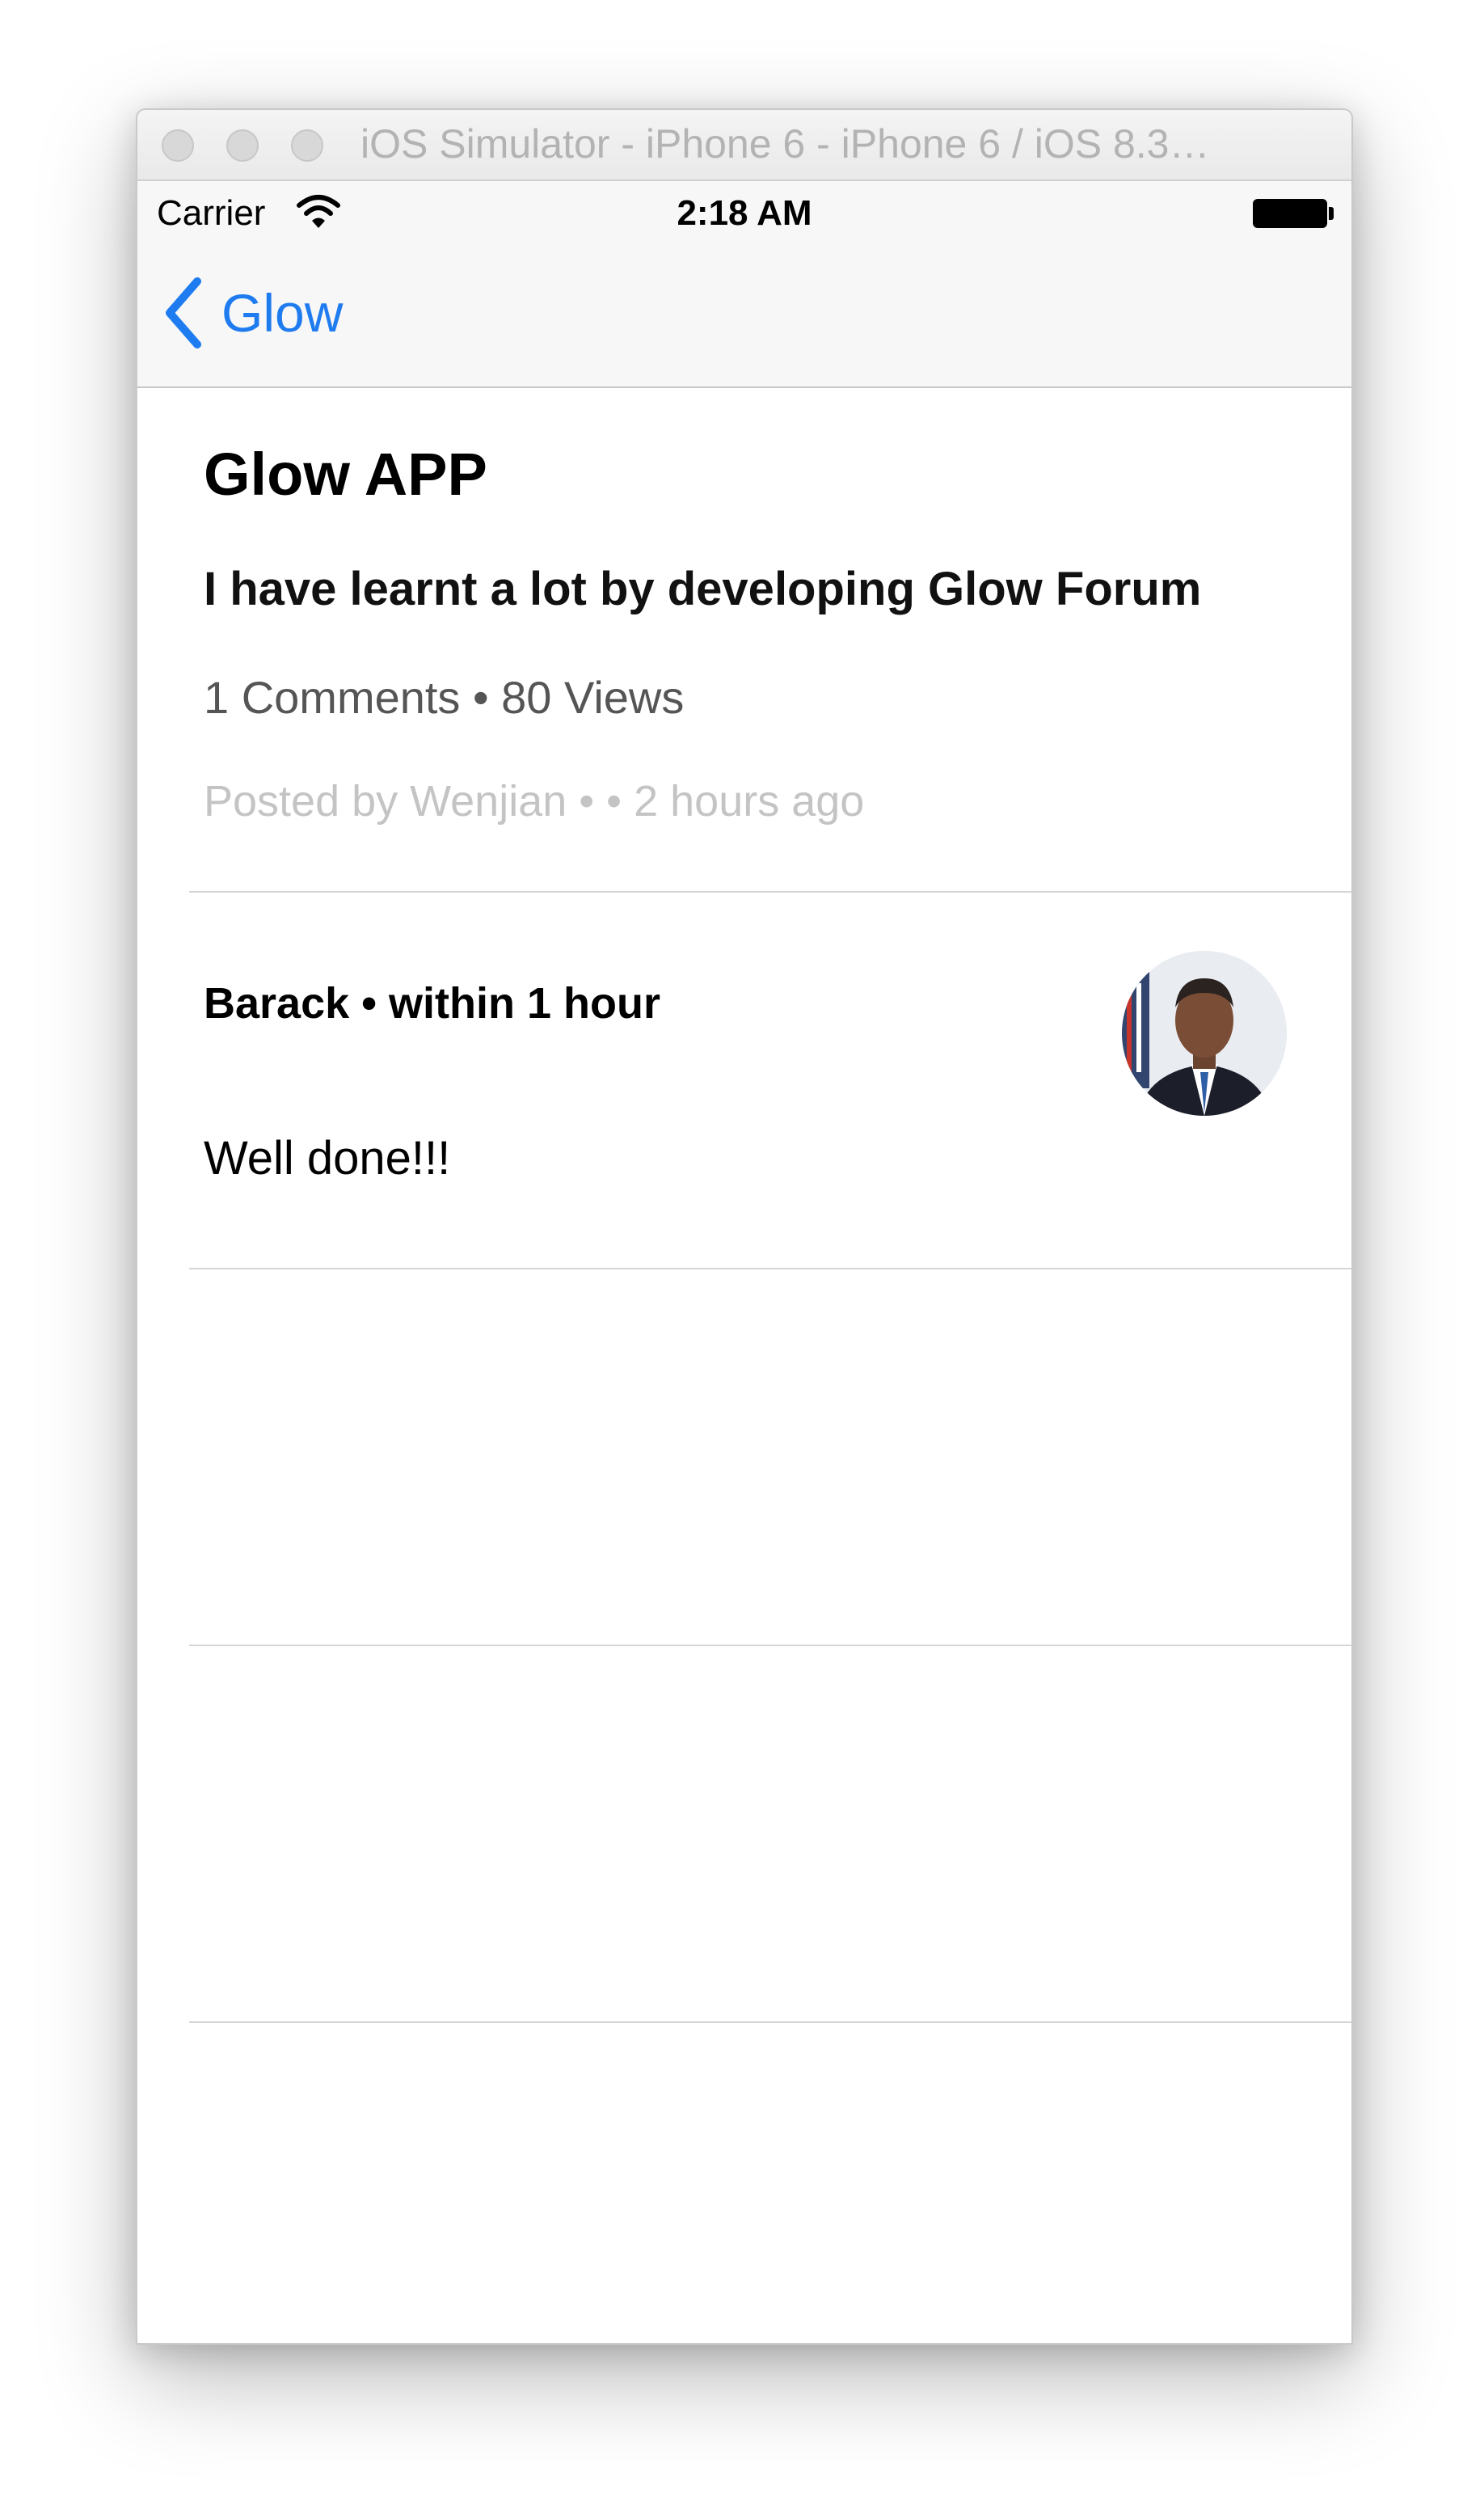  Describe the element at coordinates (327, 1158) in the screenshot. I see `comment-text: Well done!!!` at that location.